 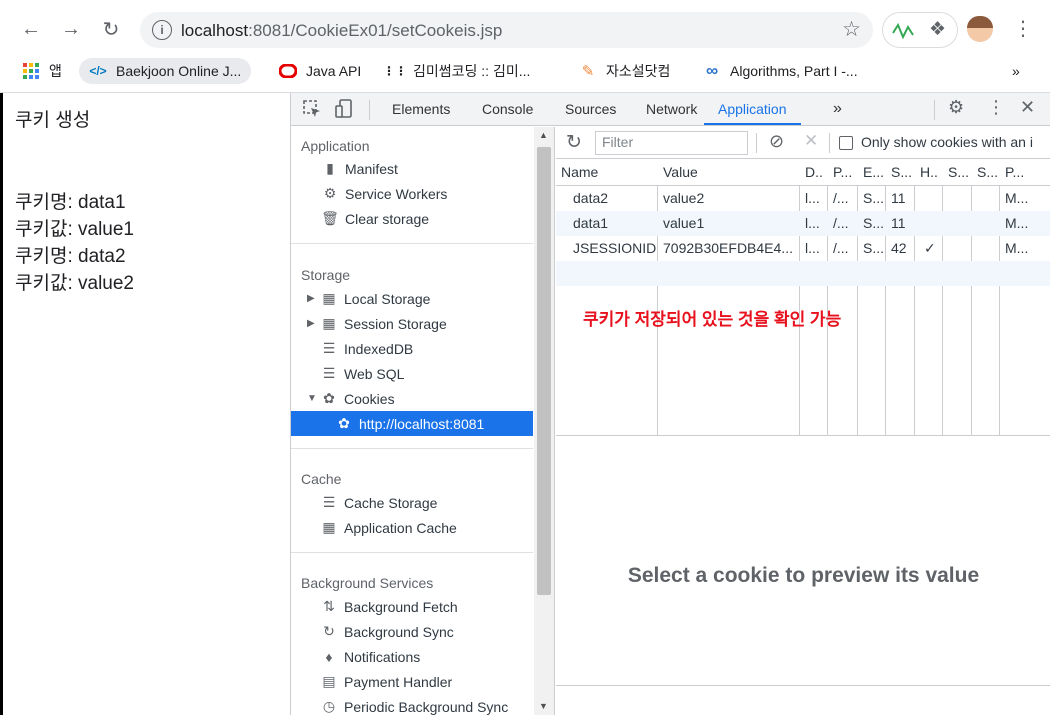 What do you see at coordinates (412, 298) in the screenshot?
I see `sidebar-item-local-storage: ▶ ▦ Local Storage` at bounding box center [412, 298].